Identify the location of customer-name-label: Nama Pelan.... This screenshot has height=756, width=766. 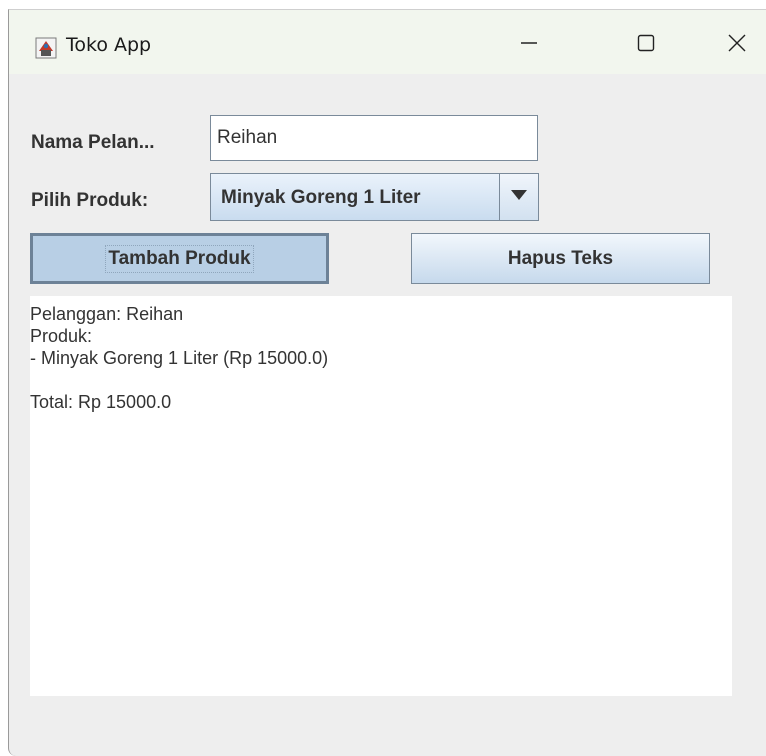
(93, 142).